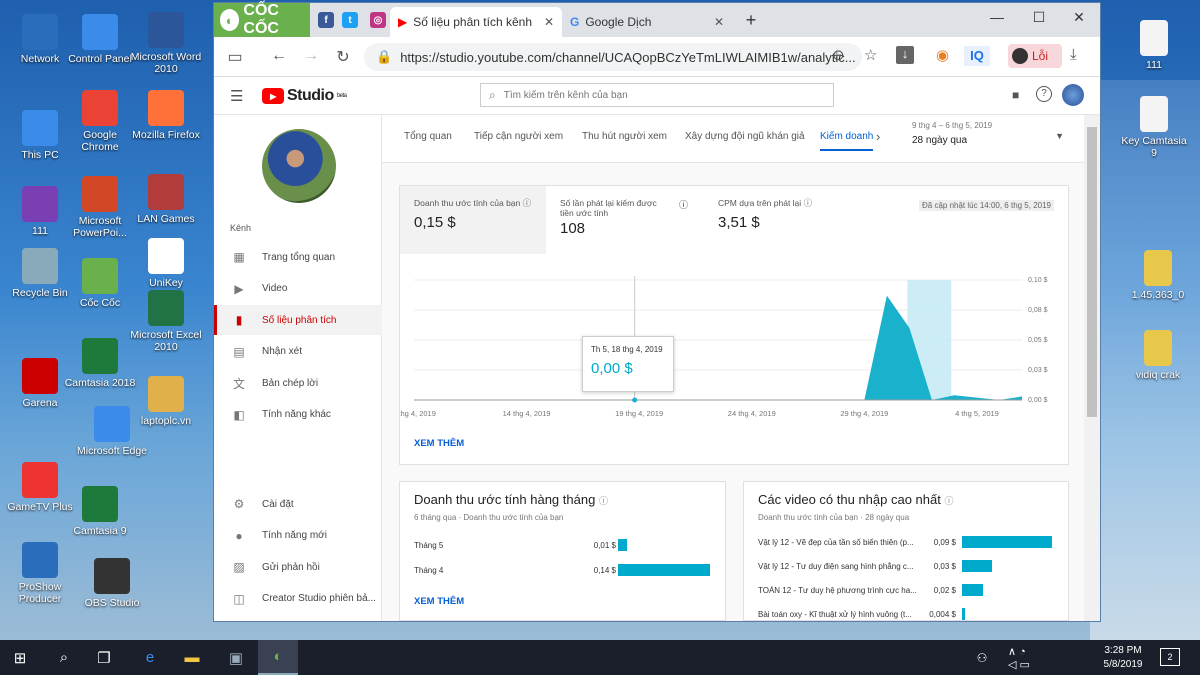  Describe the element at coordinates (1073, 54) in the screenshot. I see `downloads-icon: ⤓` at that location.